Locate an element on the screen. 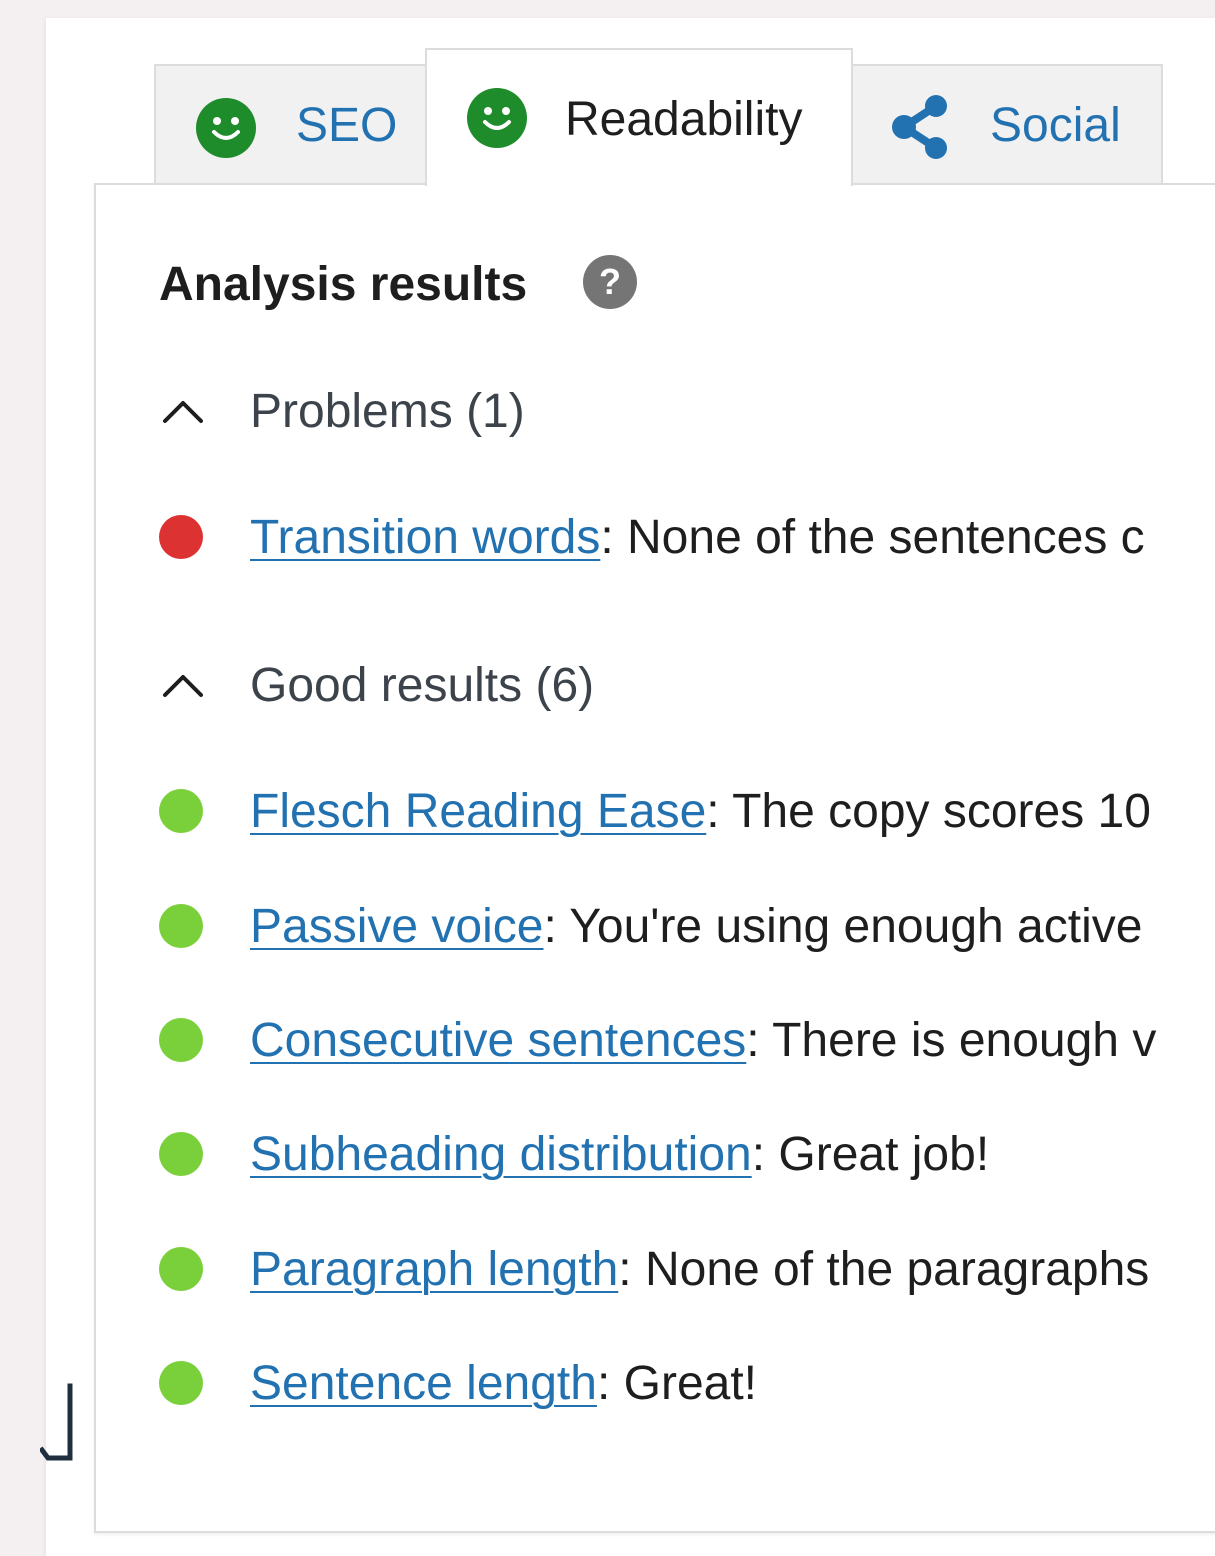  result-flesch-reading-ease: Flesch Reading Ease : The copy scores 10 is located at coordinates (655, 811).